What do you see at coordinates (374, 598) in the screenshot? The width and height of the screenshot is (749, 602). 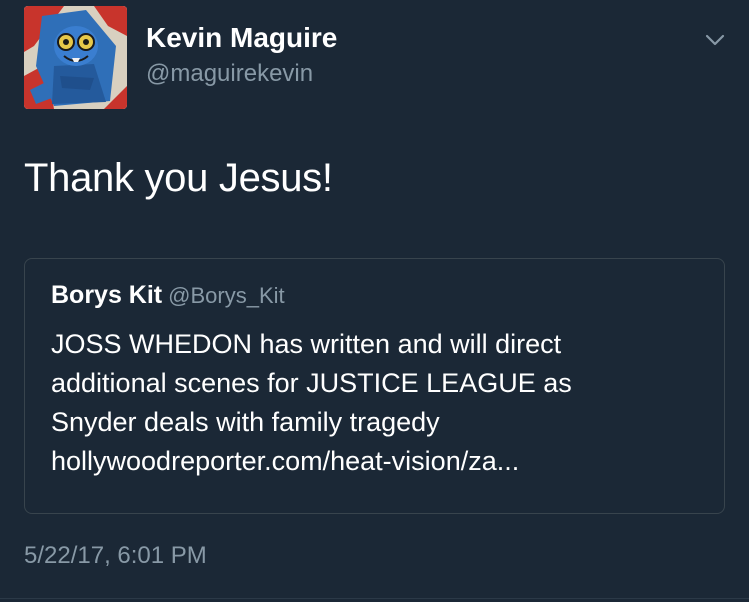 I see `divider` at bounding box center [374, 598].